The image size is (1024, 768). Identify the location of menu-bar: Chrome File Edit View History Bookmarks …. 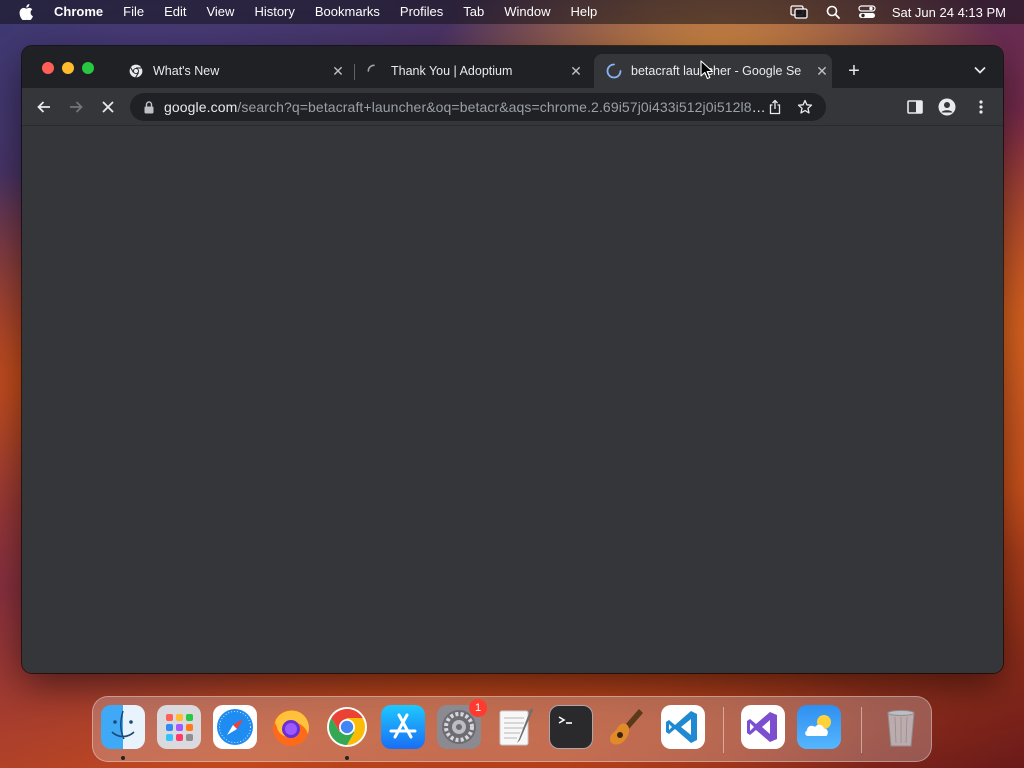
(512, 12).